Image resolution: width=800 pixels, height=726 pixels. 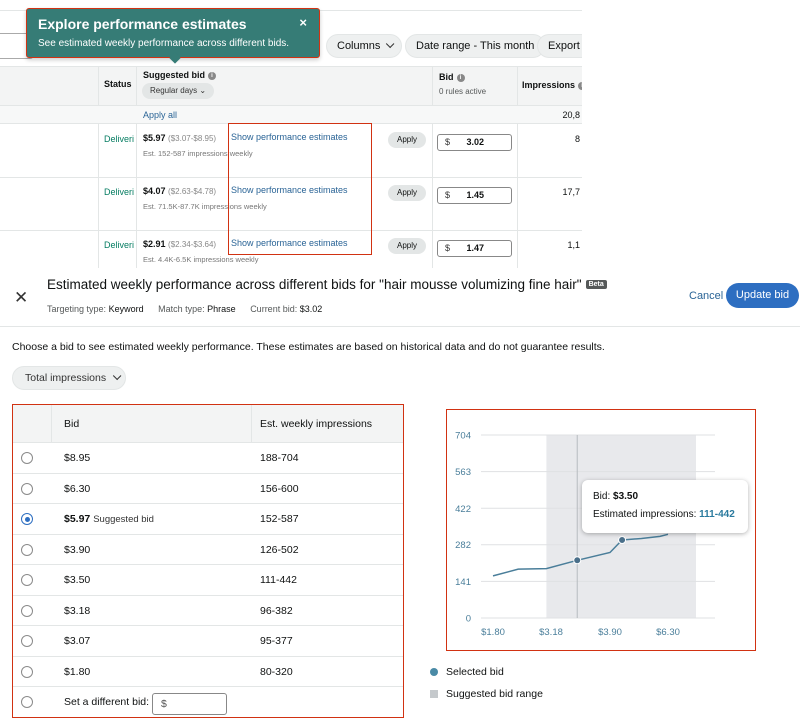 What do you see at coordinates (475, 672) in the screenshot?
I see `legend-label: Selected bid` at bounding box center [475, 672].